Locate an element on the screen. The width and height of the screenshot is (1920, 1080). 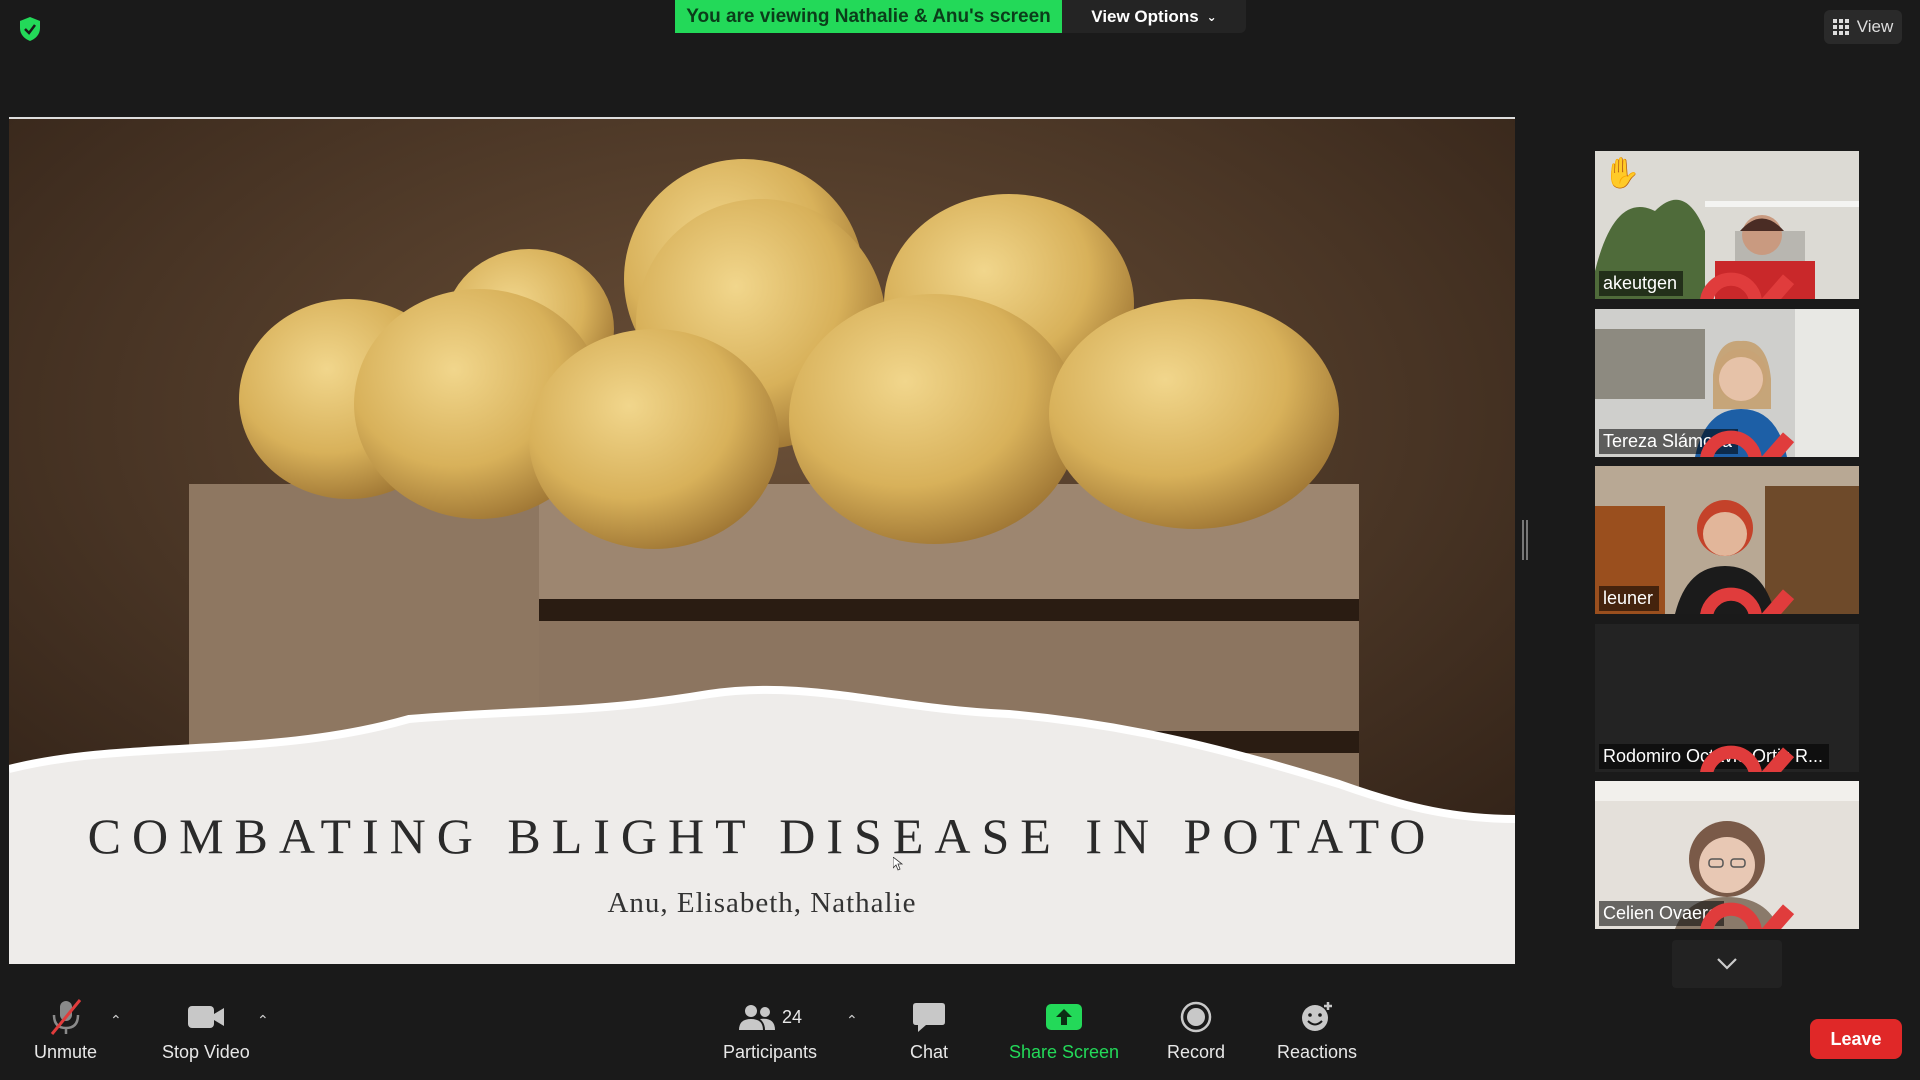
reactions-button: Reactions is located at coordinates (1317, 1029).